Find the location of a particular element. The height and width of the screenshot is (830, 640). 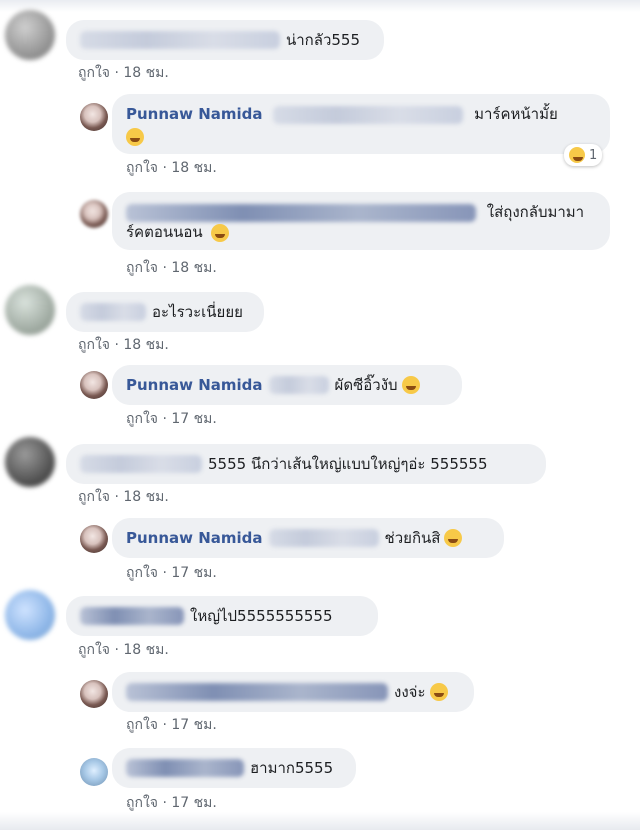

comment-bubble: Punnaw Namida ผัดซีอิ๊วงับ is located at coordinates (287, 385).